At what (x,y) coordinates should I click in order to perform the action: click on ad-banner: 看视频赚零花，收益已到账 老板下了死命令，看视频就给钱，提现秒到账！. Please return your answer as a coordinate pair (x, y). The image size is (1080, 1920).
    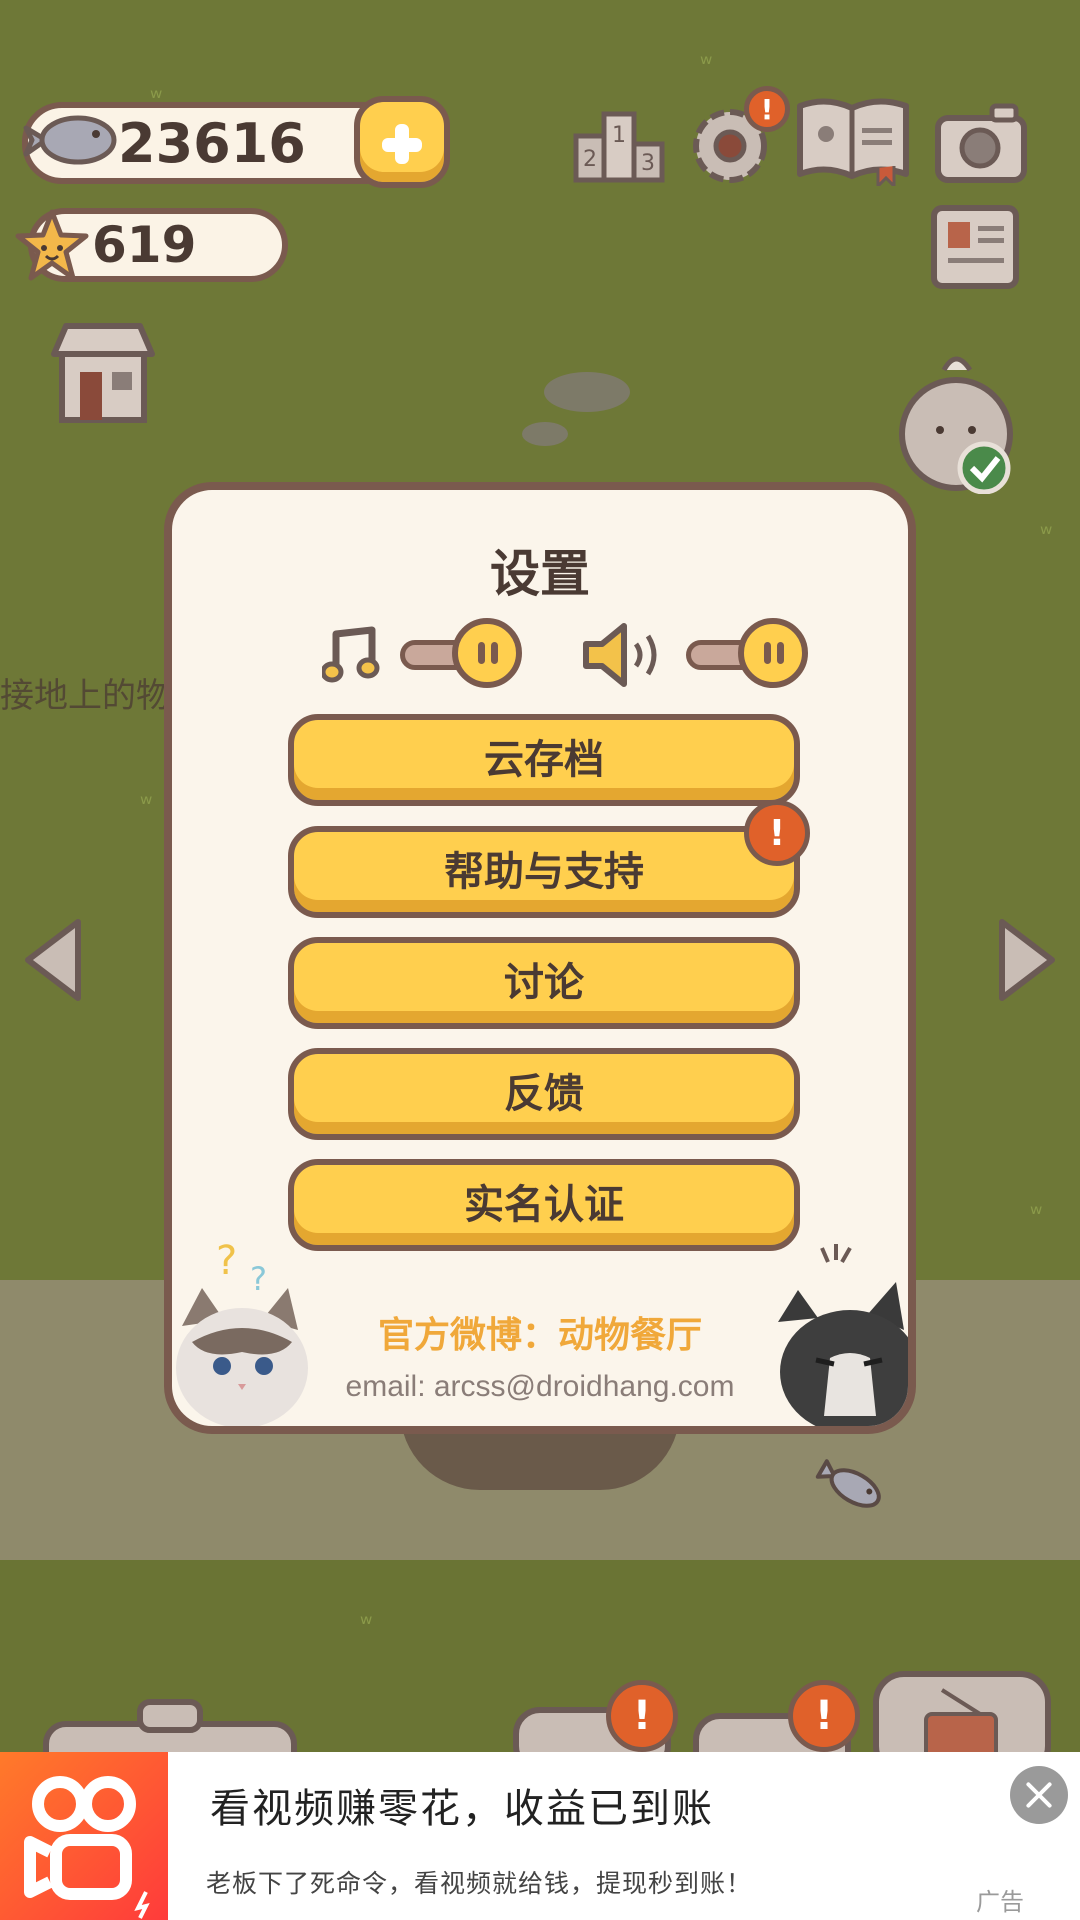
    Looking at the image, I should click on (540, 1836).